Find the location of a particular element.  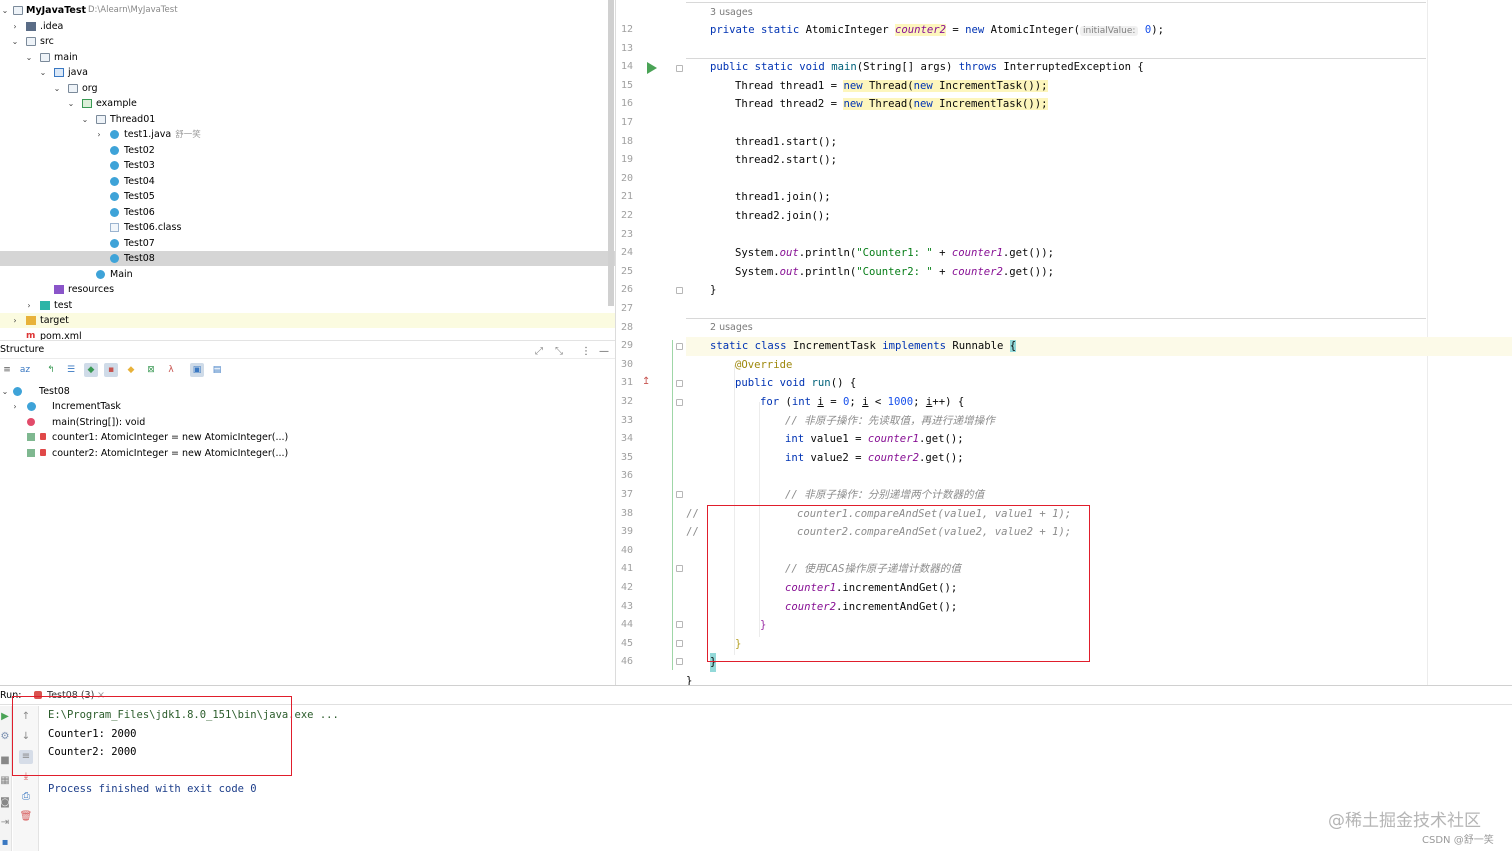

vcs-change-marker is located at coordinates (672, 505).